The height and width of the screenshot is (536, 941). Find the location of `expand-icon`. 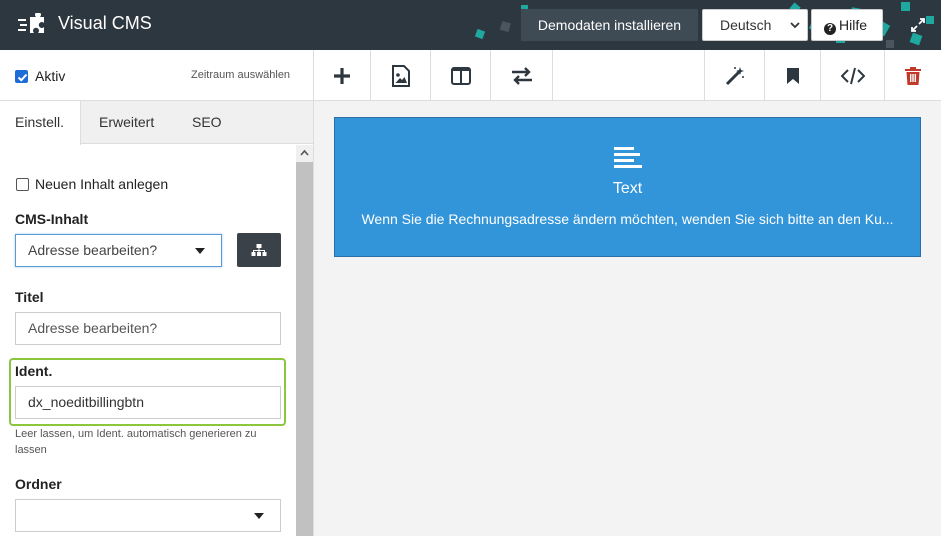

expand-icon is located at coordinates (918, 25).